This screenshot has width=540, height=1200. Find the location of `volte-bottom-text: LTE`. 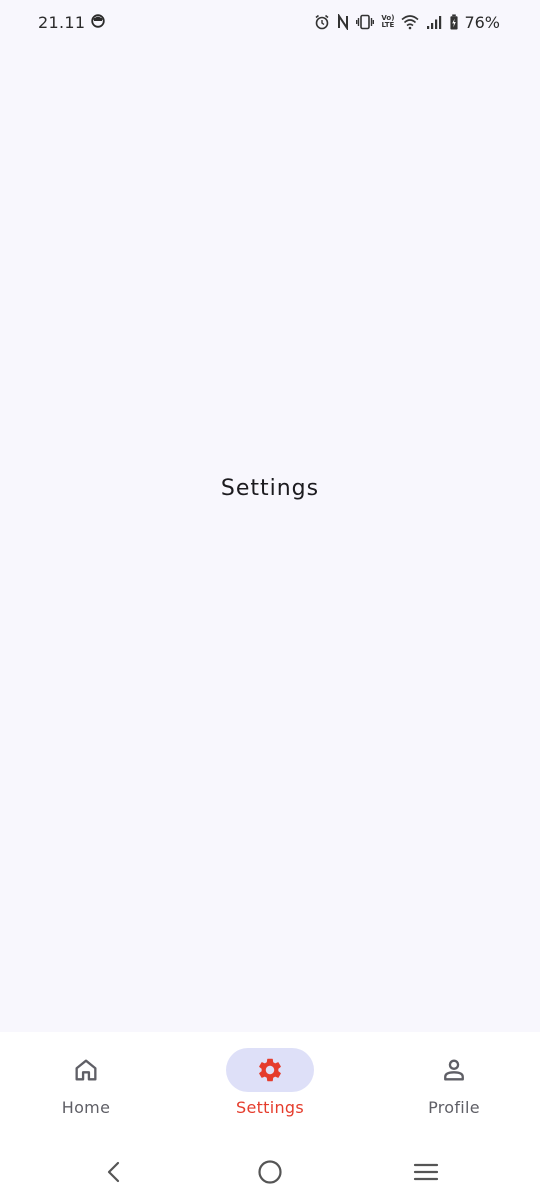

volte-bottom-text: LTE is located at coordinates (388, 25).